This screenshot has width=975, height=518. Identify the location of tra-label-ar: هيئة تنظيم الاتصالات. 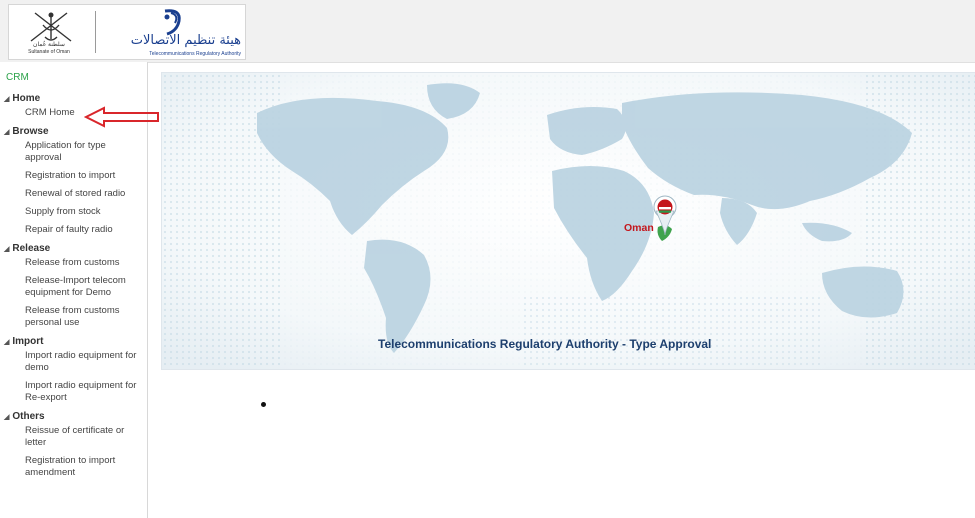
(185, 40).